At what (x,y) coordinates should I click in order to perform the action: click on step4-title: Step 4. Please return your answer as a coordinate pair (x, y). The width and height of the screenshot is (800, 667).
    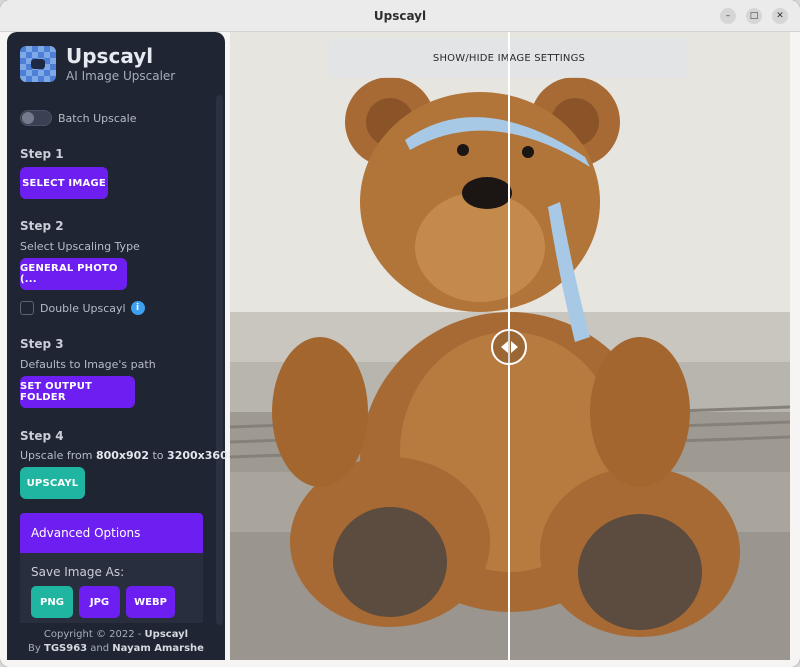
    Looking at the image, I should click on (42, 436).